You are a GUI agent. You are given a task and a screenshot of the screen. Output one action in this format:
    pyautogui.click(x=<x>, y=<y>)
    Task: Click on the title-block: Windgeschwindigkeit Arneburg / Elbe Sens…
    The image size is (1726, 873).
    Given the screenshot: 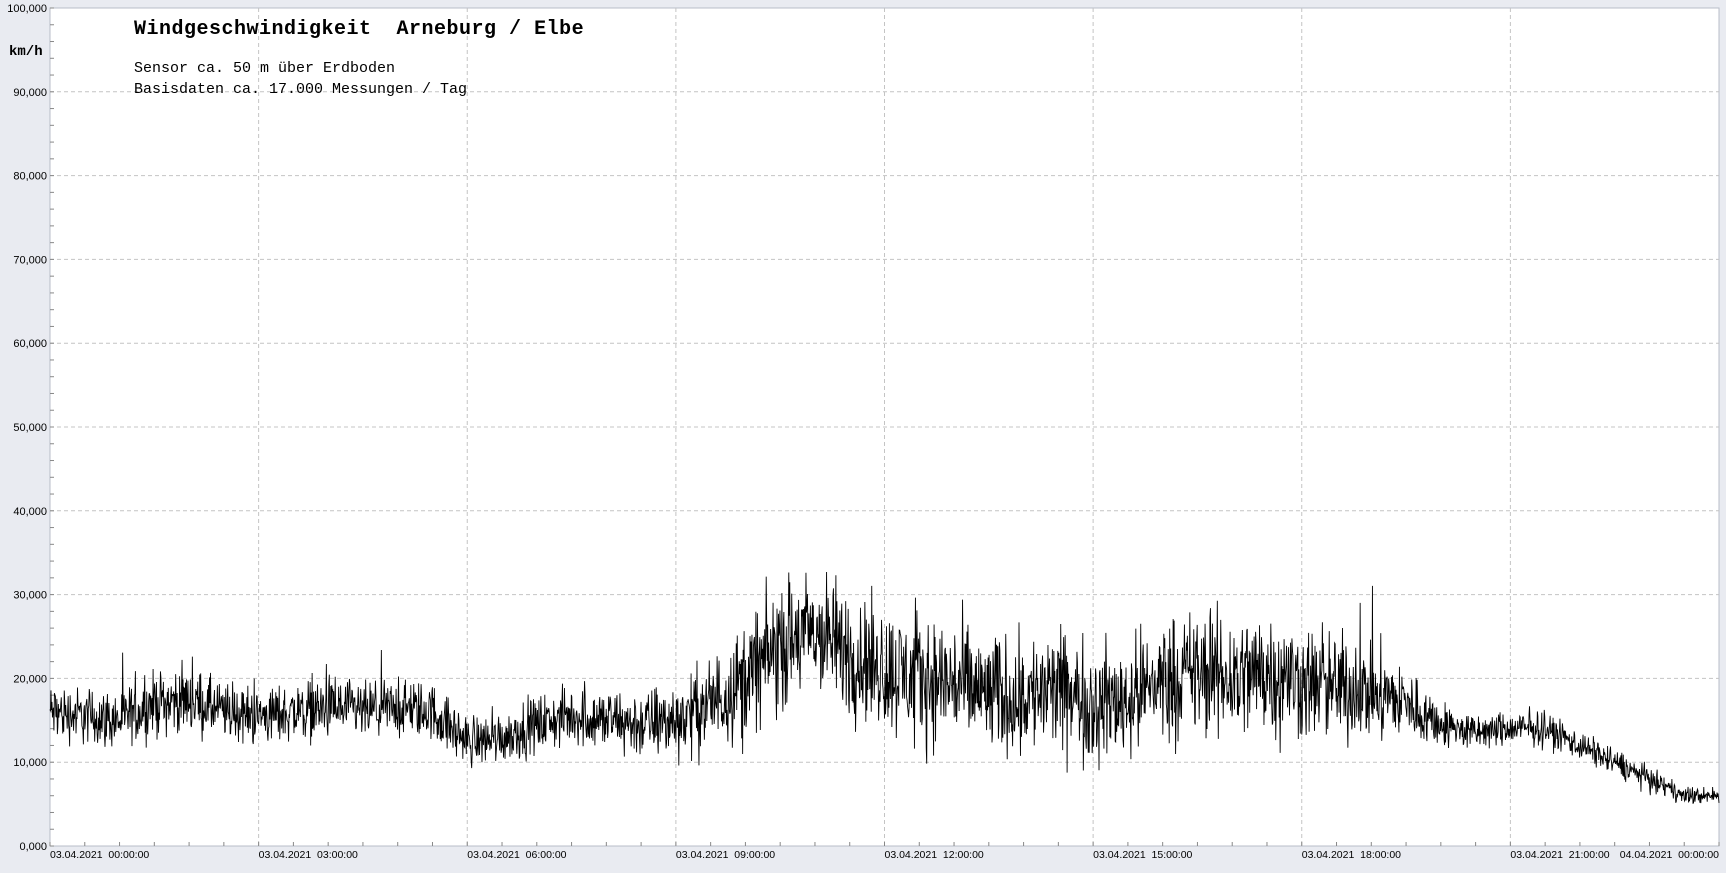 What is the action you would take?
    pyautogui.click(x=359, y=59)
    